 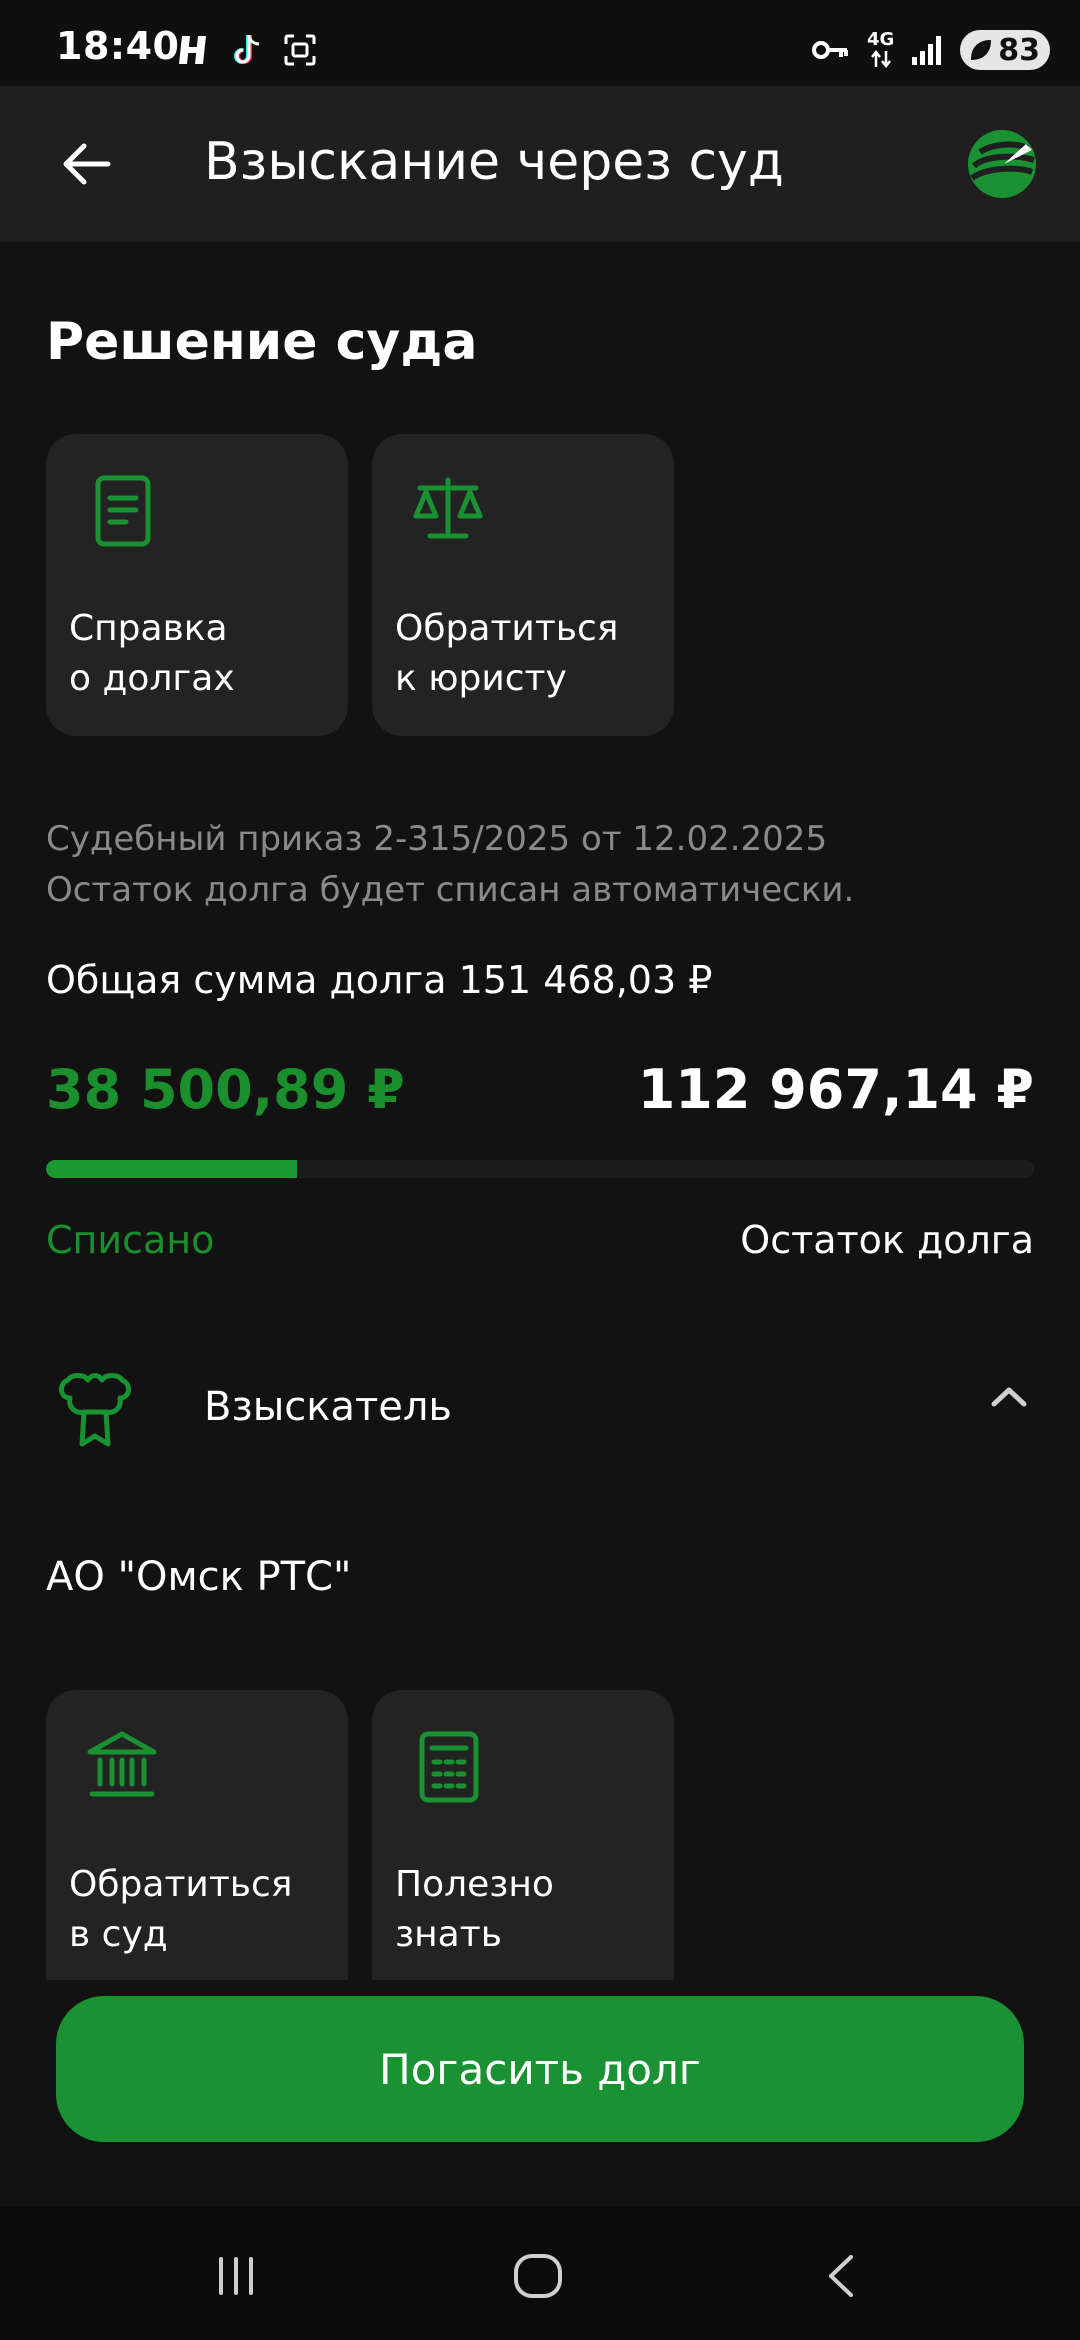 I want to click on system-icons: 4G 83, so click(x=930, y=50).